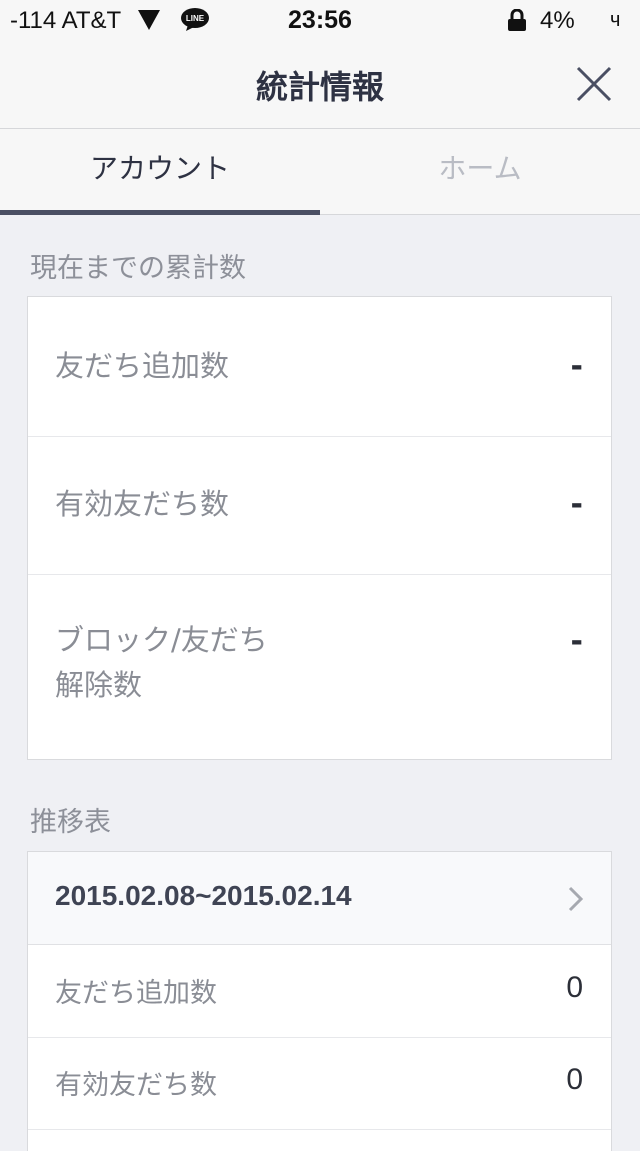 The image size is (640, 1151). I want to click on tab-home: ホーム, so click(480, 171).